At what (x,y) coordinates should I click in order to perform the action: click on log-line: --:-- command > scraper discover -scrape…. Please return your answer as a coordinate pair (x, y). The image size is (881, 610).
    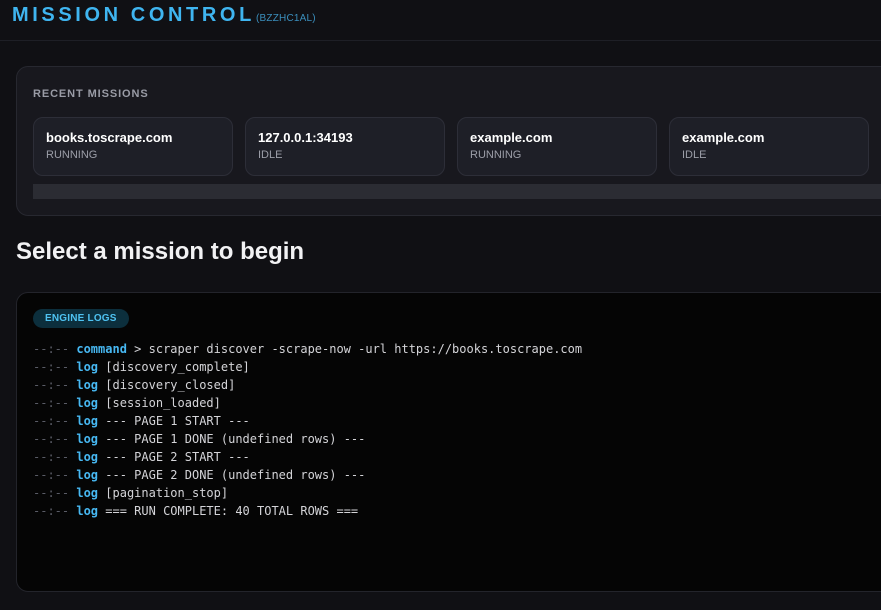
    Looking at the image, I should click on (307, 349).